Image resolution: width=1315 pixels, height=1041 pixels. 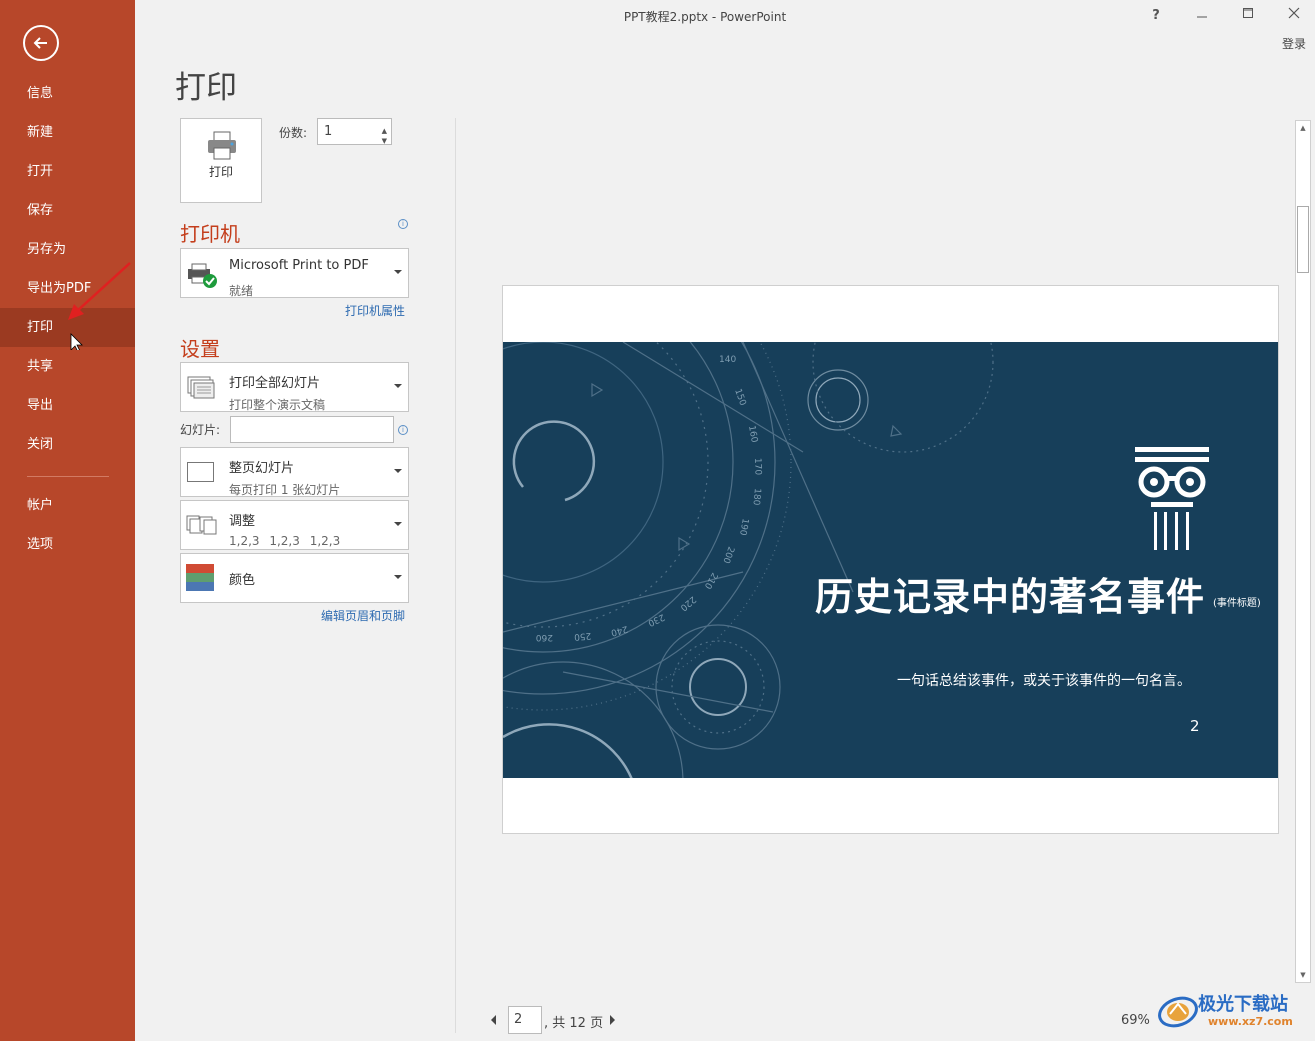 I want to click on printer-properties-link: 打印机属性, so click(x=375, y=310).